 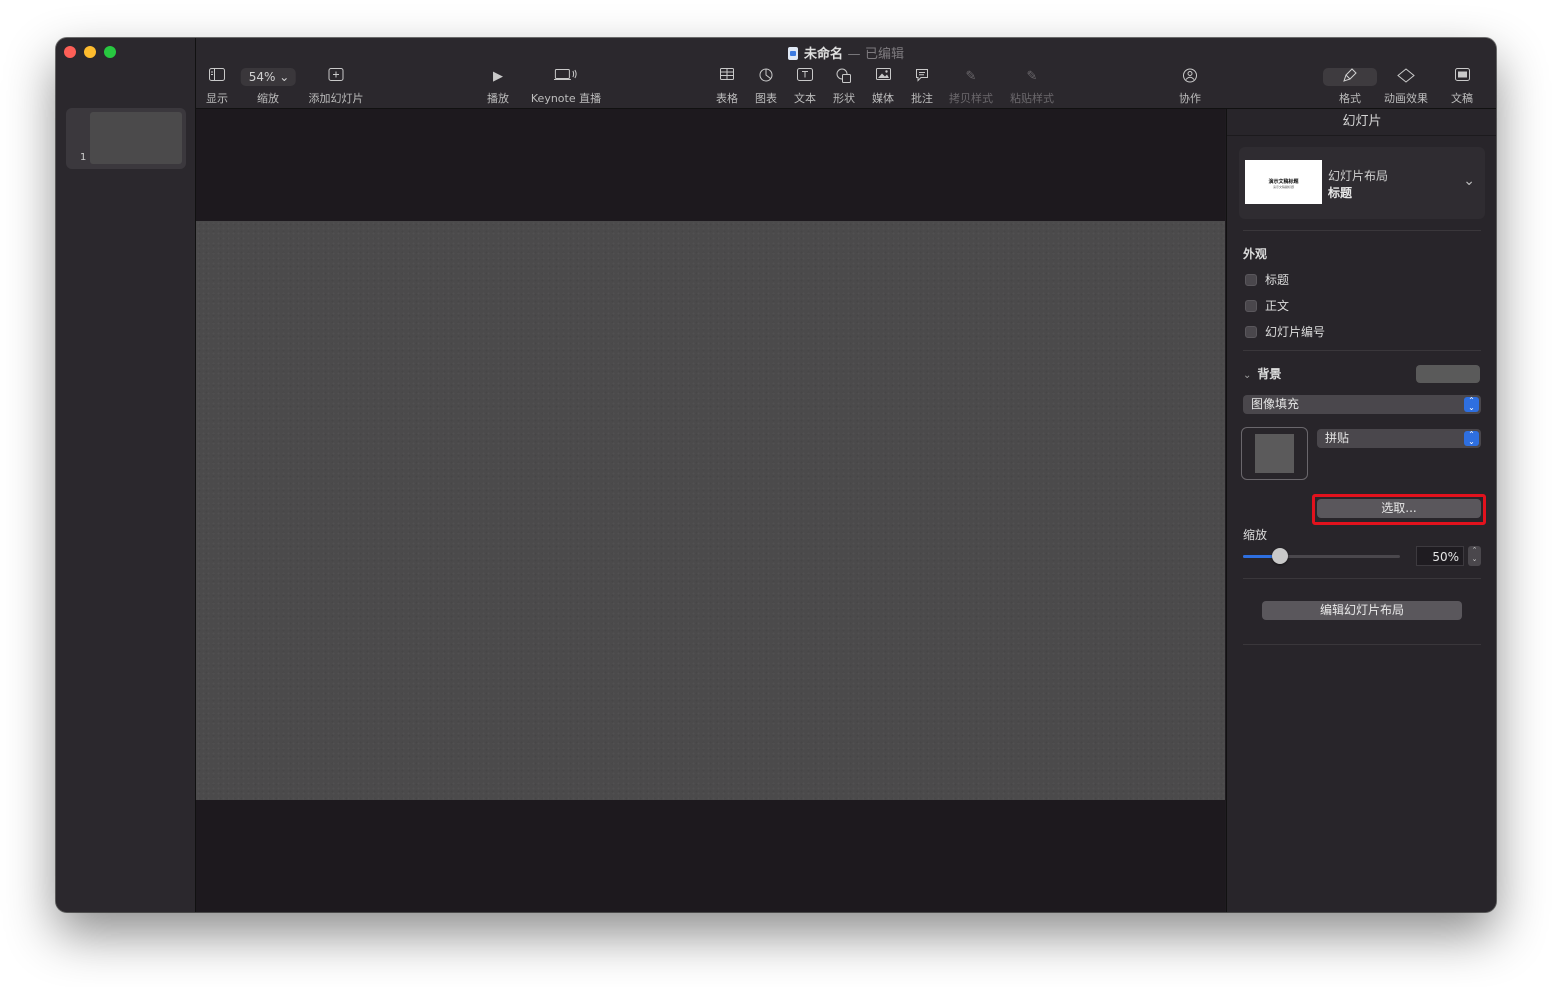 What do you see at coordinates (1462, 98) in the screenshot?
I see `document-label: 文稿` at bounding box center [1462, 98].